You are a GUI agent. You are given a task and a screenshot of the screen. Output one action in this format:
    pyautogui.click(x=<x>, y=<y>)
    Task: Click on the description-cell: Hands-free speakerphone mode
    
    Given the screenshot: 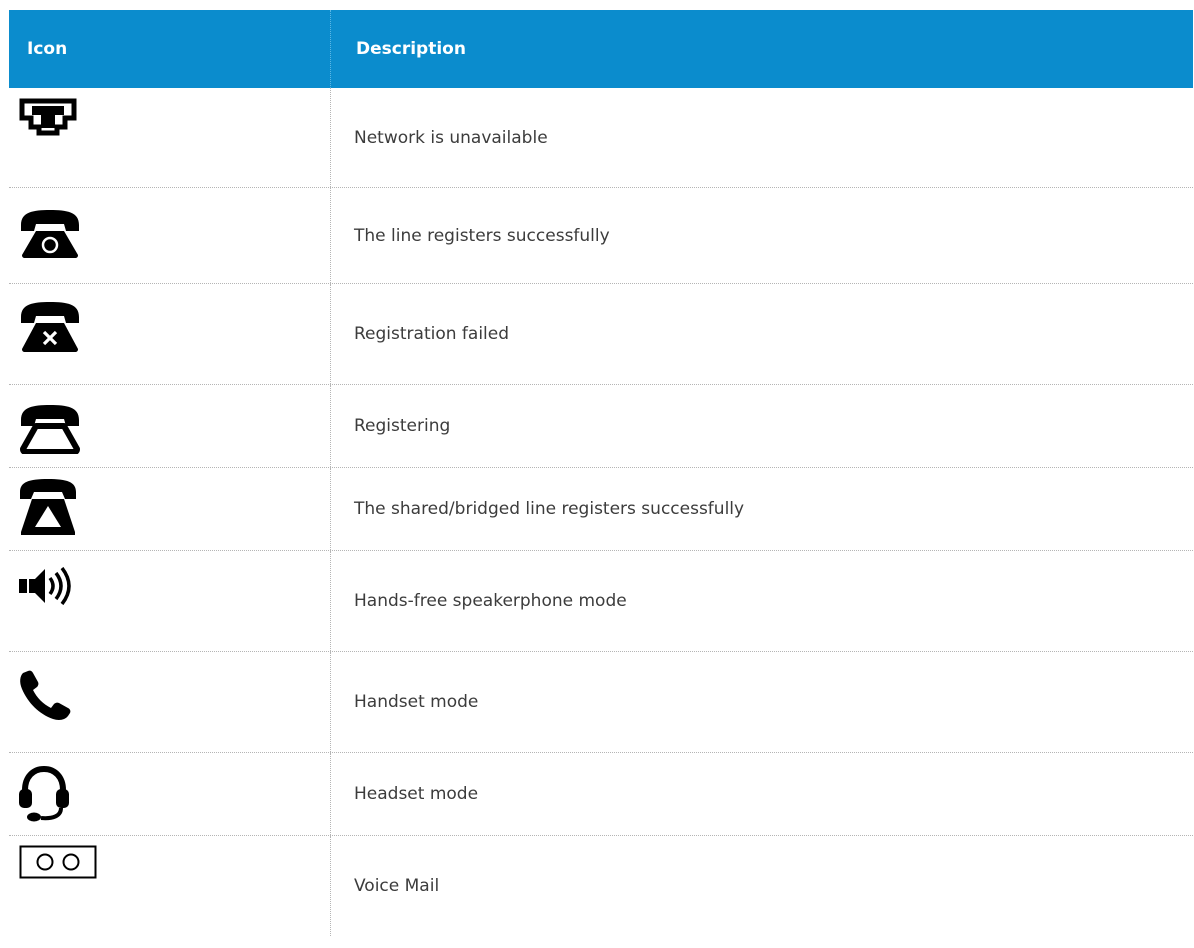 What is the action you would take?
    pyautogui.click(x=479, y=601)
    